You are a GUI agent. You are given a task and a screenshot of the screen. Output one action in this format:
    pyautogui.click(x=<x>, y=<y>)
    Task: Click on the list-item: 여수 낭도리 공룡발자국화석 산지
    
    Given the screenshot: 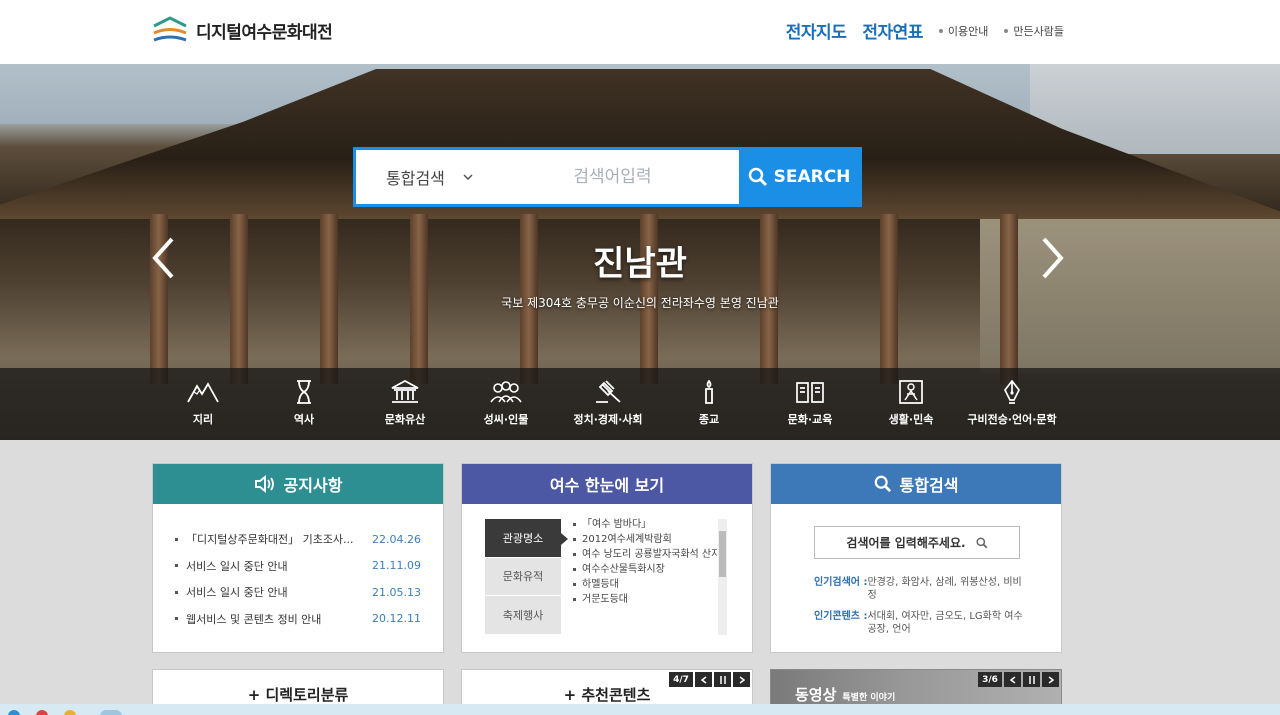 What is the action you would take?
    pyautogui.click(x=647, y=554)
    